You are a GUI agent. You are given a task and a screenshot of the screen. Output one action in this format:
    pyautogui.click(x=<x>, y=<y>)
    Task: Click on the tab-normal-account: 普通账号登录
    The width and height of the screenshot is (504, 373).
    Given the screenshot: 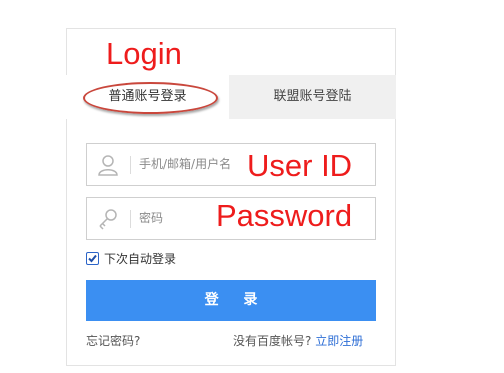 What is the action you would take?
    pyautogui.click(x=147, y=97)
    